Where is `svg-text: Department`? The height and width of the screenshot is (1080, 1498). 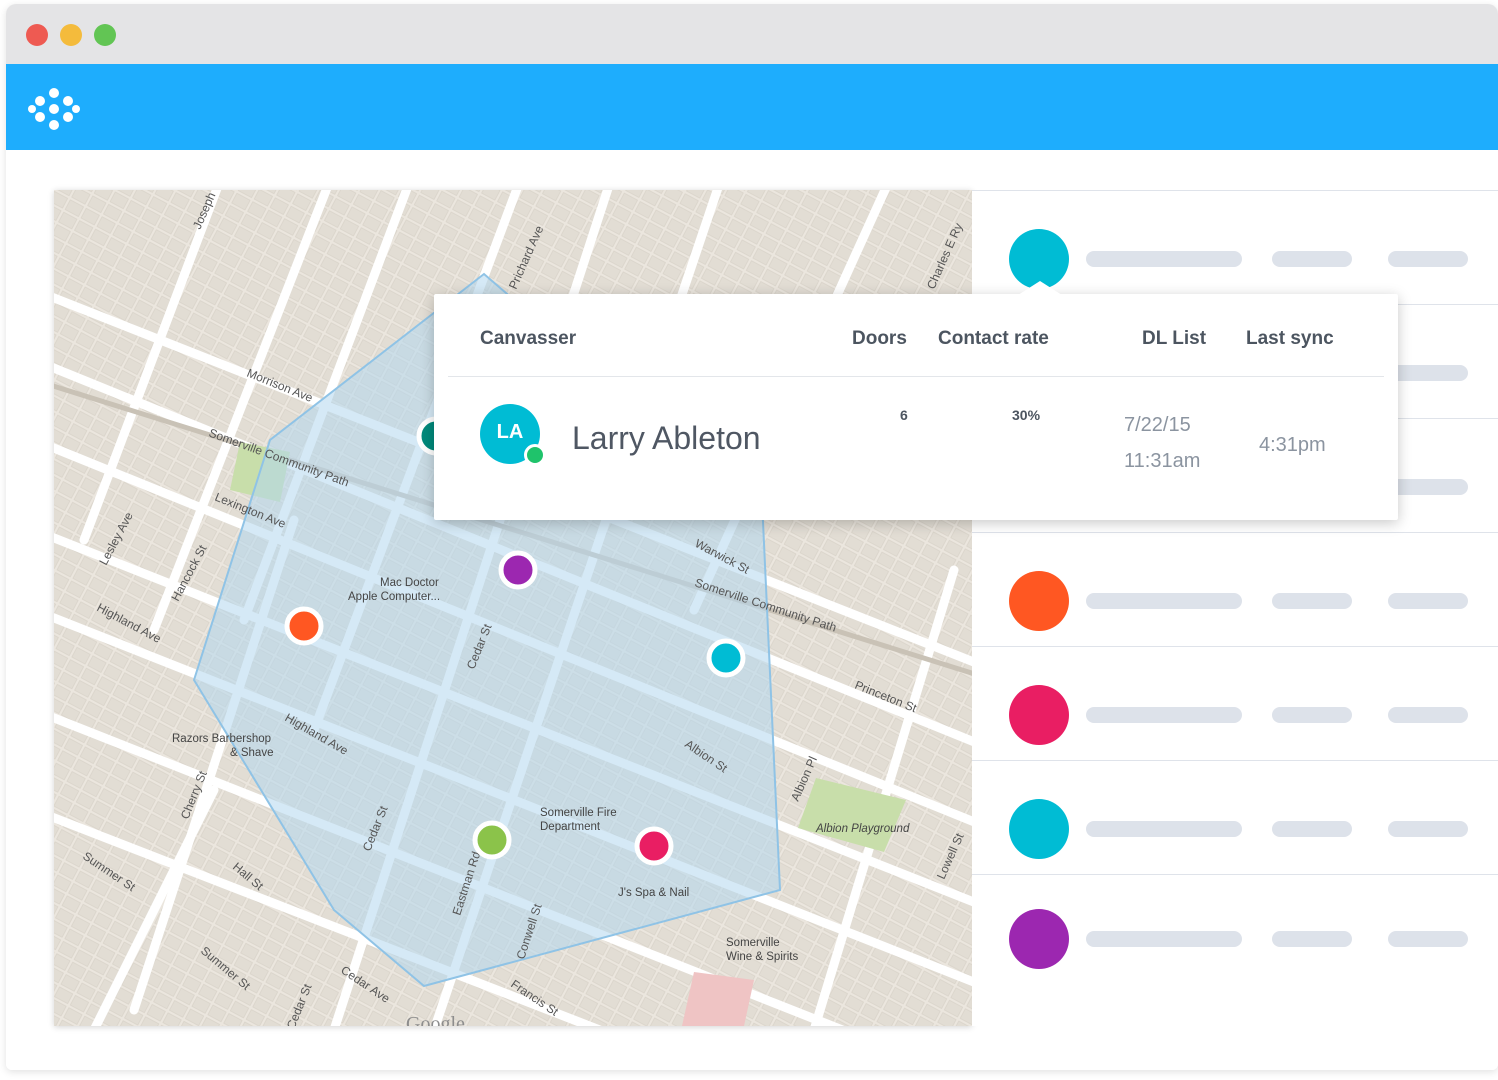 svg-text: Department is located at coordinates (570, 827).